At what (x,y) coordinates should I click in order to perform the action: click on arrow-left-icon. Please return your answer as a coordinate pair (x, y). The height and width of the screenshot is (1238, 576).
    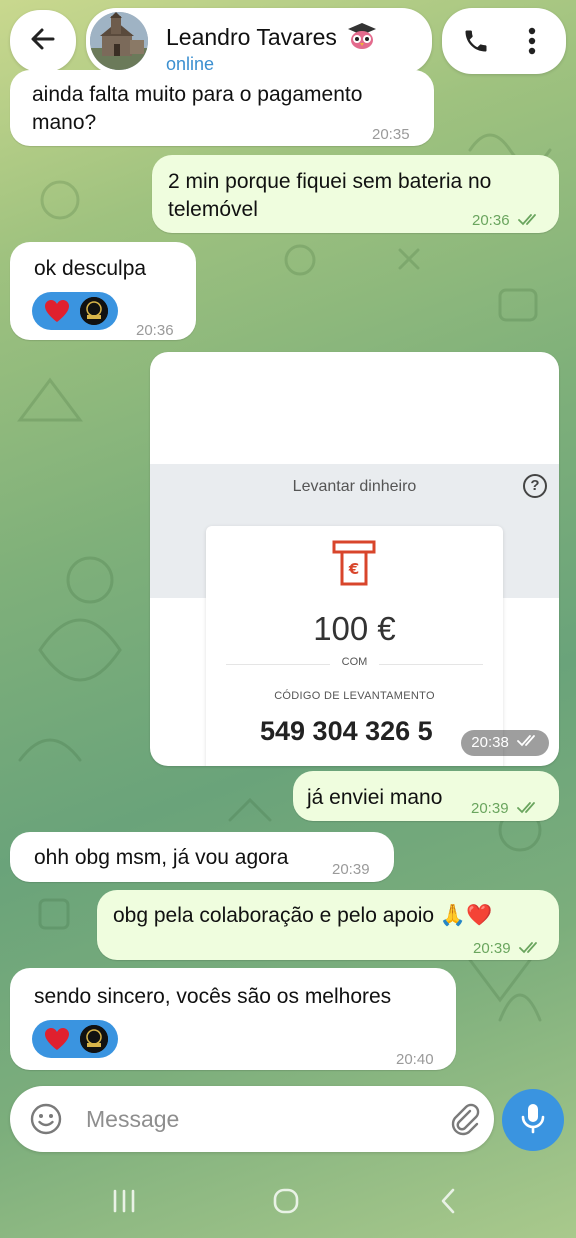
    Looking at the image, I should click on (43, 41).